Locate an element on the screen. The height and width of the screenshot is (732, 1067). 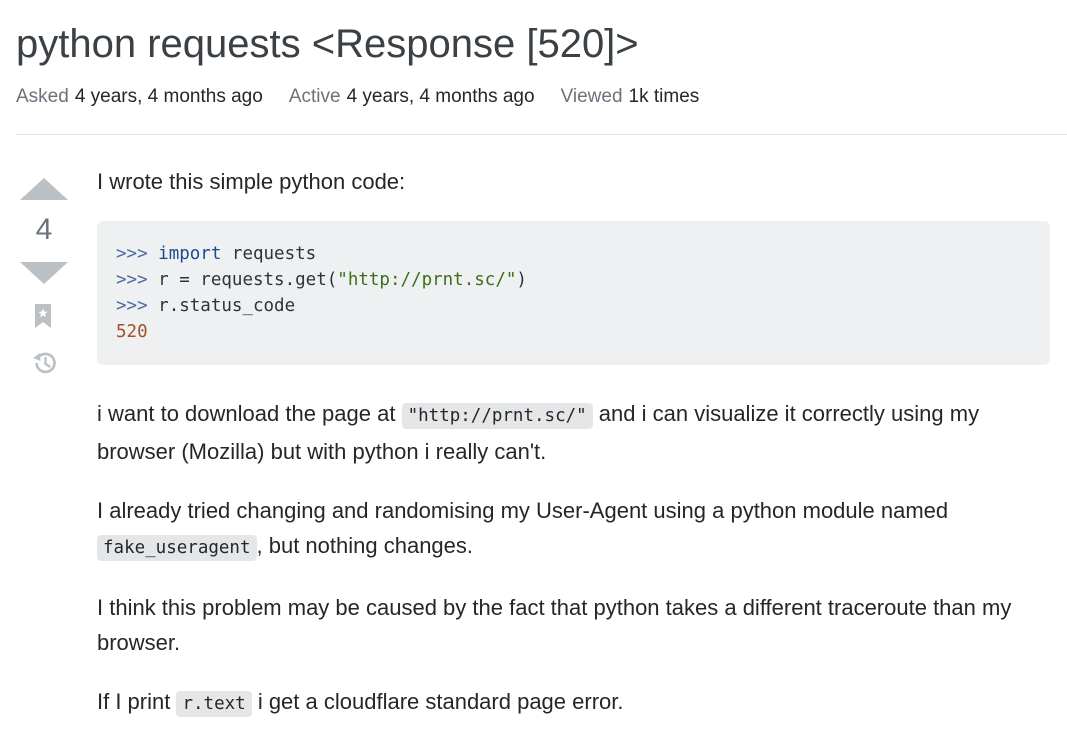
body-intro: I wrote this simple python code: is located at coordinates (251, 181).